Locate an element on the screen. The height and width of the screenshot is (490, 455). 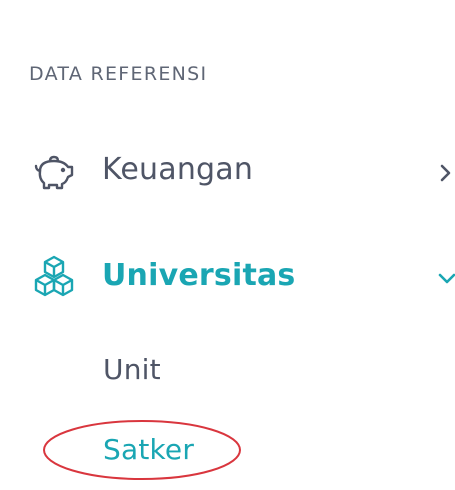
section-heading: DATA REFERENSI is located at coordinates (118, 74).